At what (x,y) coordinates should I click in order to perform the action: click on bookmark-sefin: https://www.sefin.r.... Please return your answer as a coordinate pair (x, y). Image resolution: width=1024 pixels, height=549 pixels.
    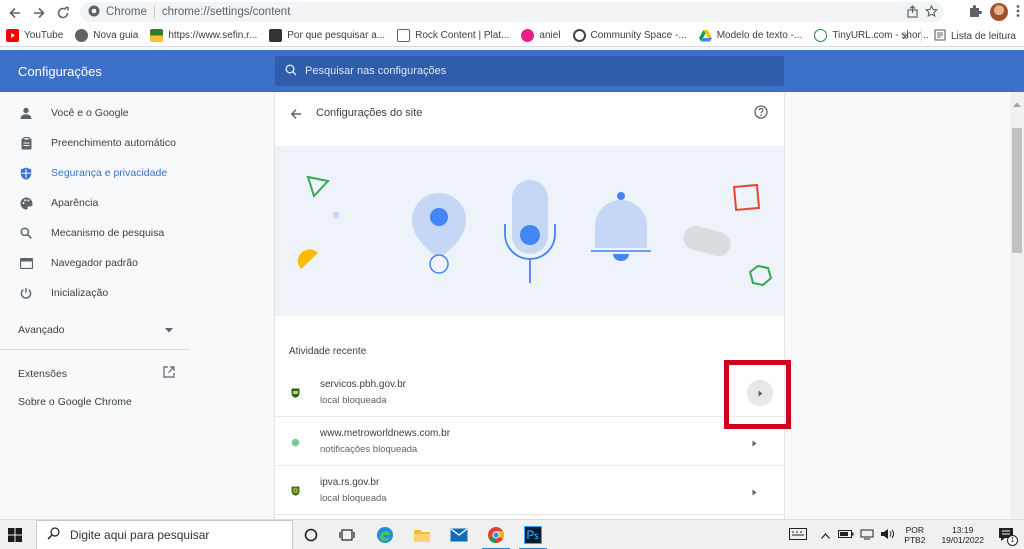
    Looking at the image, I should click on (203, 35).